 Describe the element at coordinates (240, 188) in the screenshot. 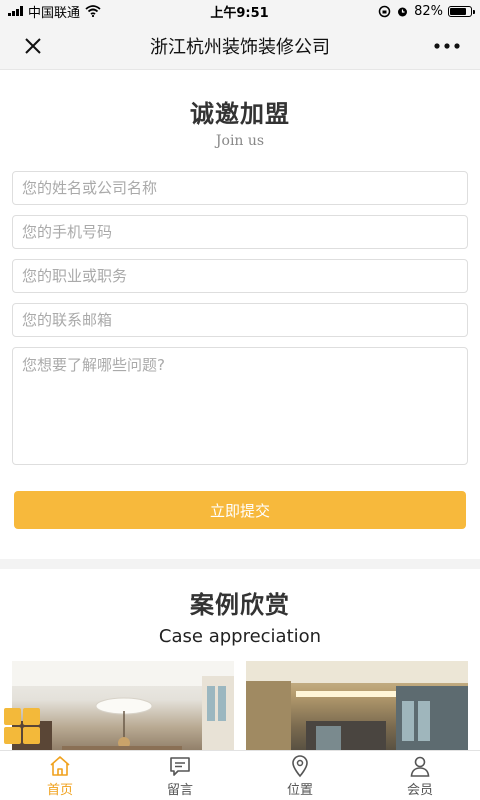

I see `name-input` at that location.